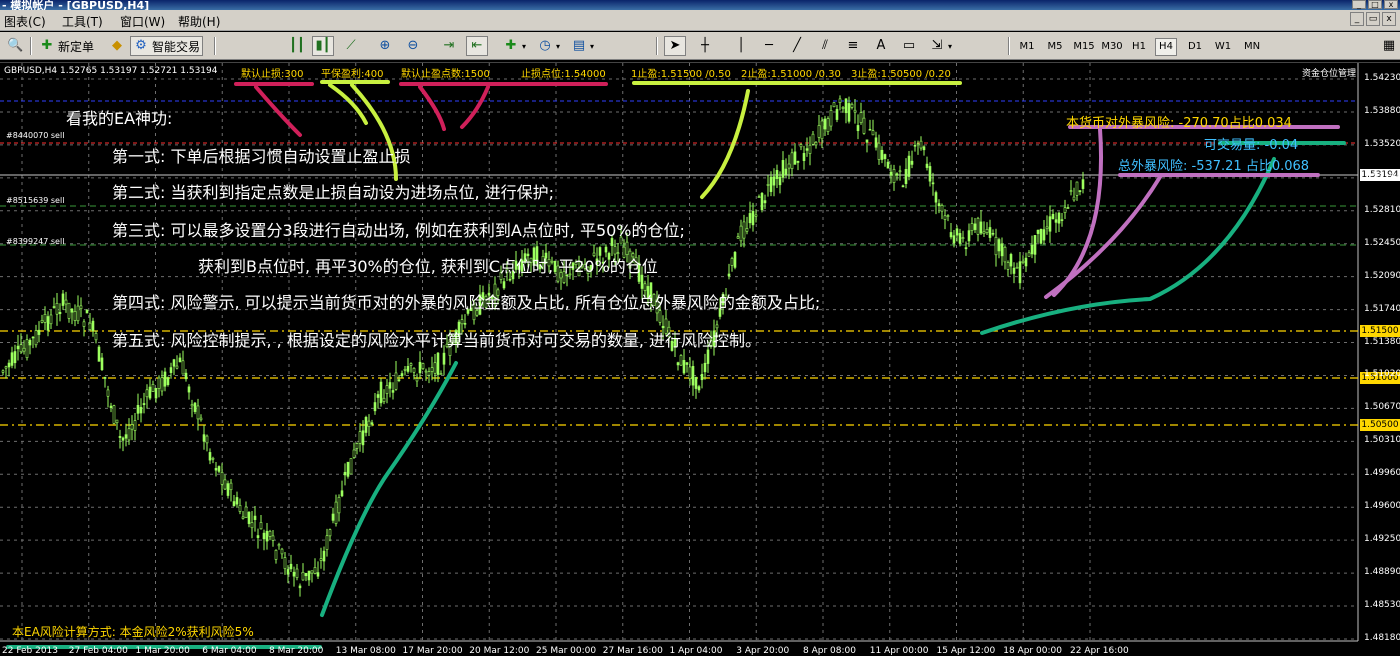 The width and height of the screenshot is (1400, 656). I want to click on bar-chart-button: ┃┃, so click(297, 46).